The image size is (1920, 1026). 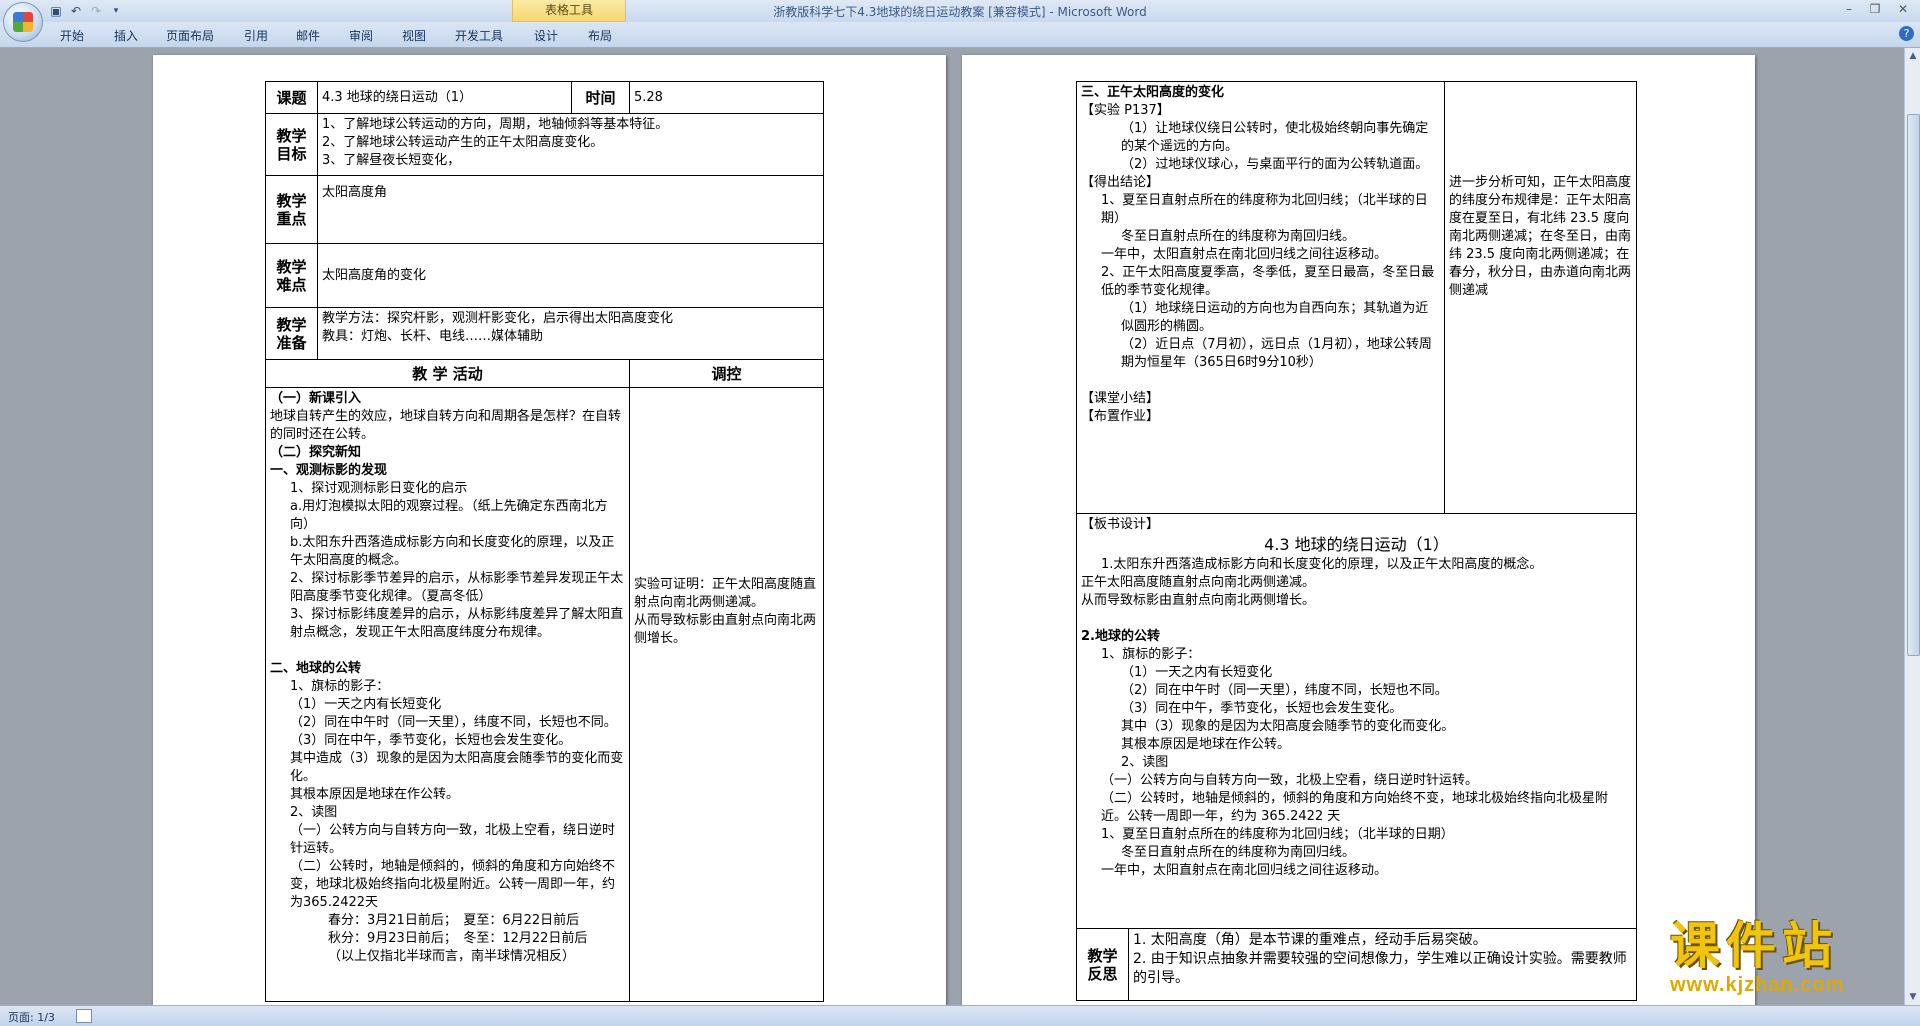 I want to click on page-indicator: 页面: 1/3, so click(x=31, y=1017).